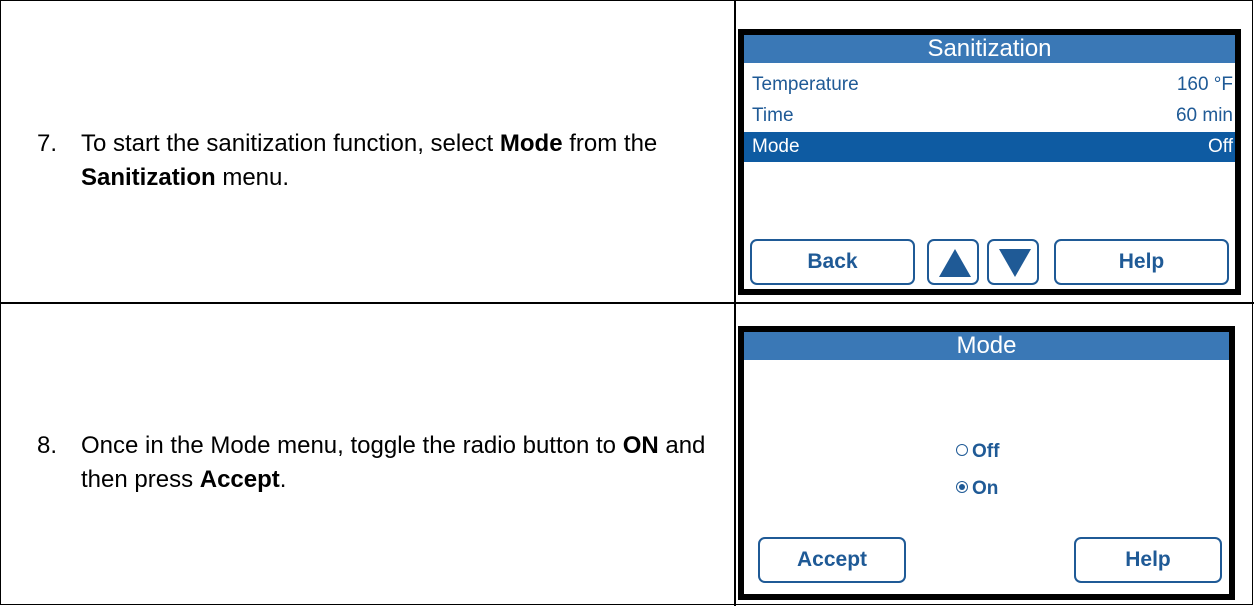  I want to click on menu-item-time: Time 60 min, so click(989, 116).